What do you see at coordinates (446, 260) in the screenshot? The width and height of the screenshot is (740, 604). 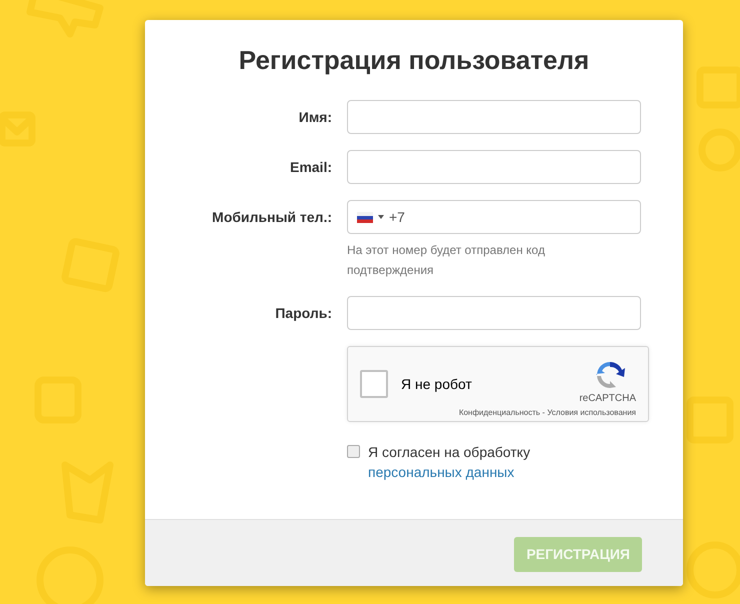 I see `hint-text: На этот номер будет отправлен код подтверждения` at bounding box center [446, 260].